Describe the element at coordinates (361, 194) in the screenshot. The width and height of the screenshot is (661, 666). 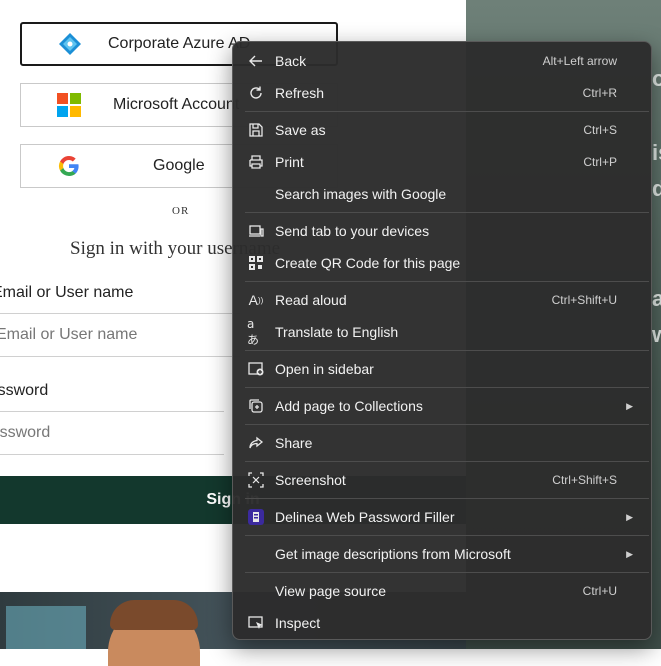
I see `menu-item-label: Search images with Google` at that location.